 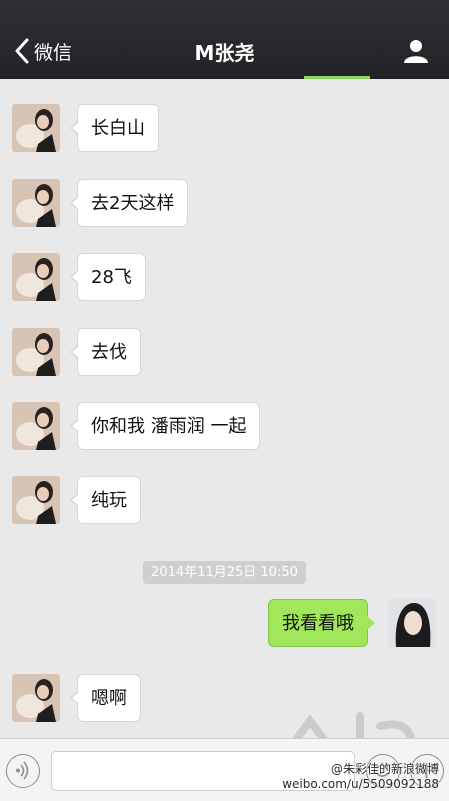 I want to click on navigation-bar: 微信 M张尧, so click(x=224, y=39).